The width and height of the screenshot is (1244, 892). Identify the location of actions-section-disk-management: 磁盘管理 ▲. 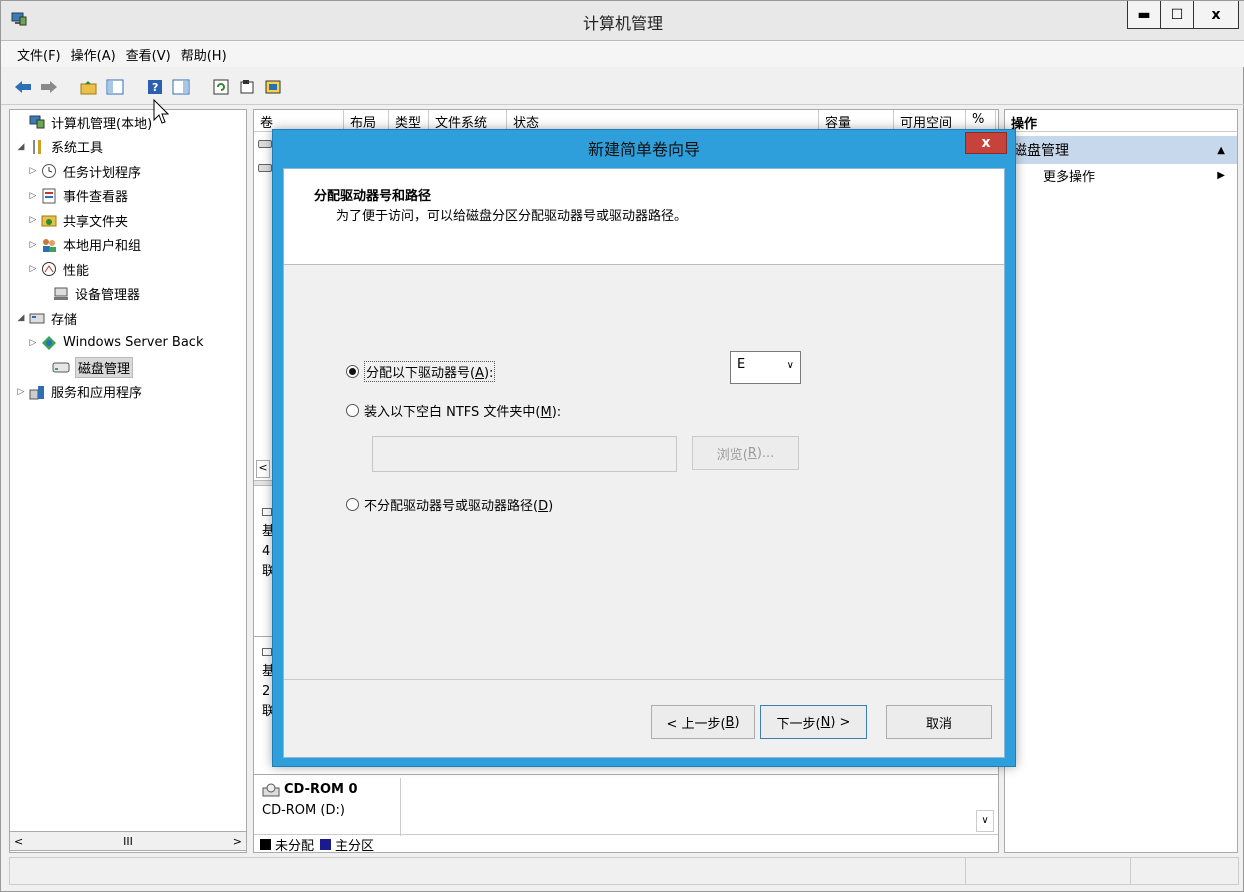
(1121, 150).